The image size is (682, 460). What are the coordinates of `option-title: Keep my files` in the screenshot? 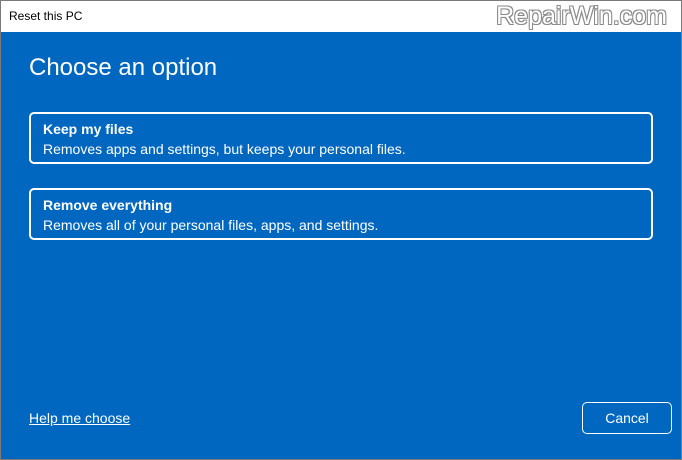 It's located at (88, 129).